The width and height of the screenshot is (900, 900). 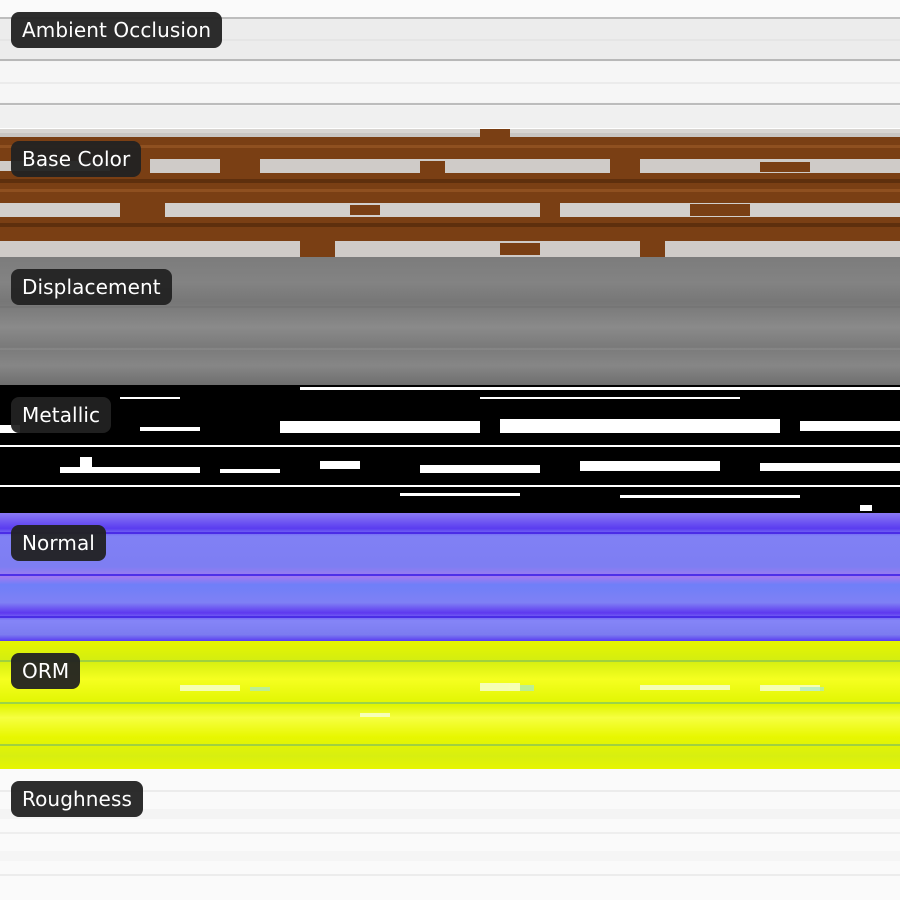 I want to click on normal-texture, so click(x=450, y=577).